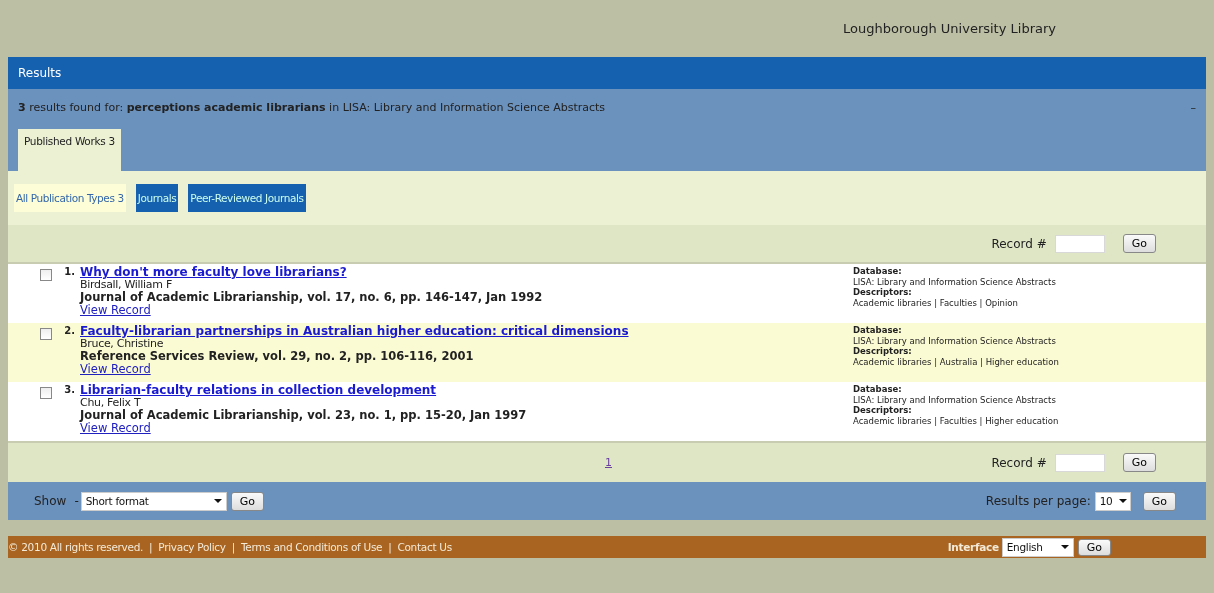  What do you see at coordinates (50, 501) in the screenshot?
I see `show-label: Show` at bounding box center [50, 501].